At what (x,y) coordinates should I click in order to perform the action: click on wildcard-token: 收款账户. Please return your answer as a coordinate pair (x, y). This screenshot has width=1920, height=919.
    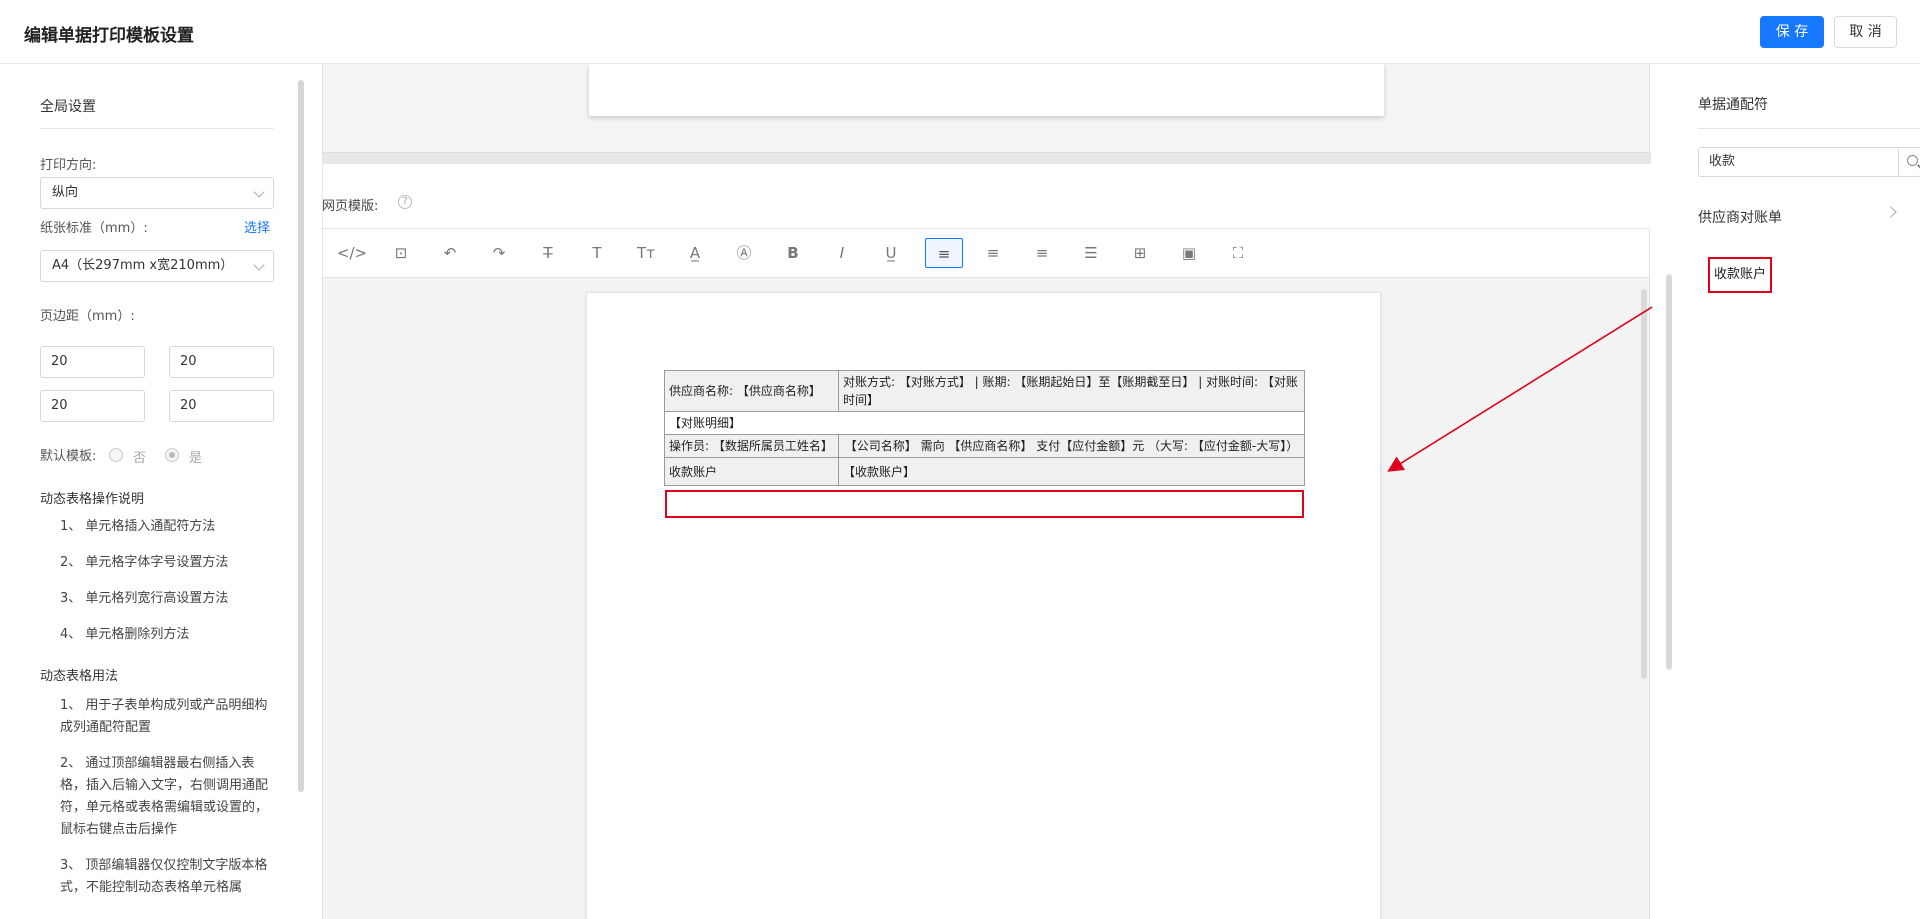
    Looking at the image, I should click on (1740, 275).